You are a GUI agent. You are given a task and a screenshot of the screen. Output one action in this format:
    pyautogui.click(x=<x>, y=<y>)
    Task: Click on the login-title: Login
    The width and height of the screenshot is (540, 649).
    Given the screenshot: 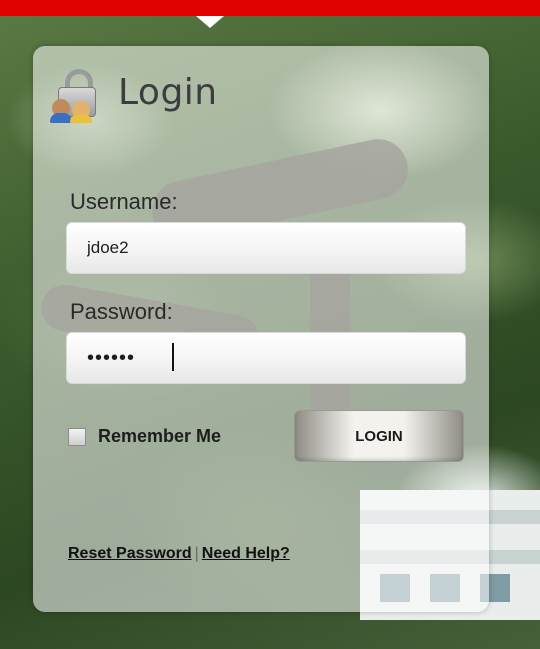 What is the action you would take?
    pyautogui.click(x=168, y=92)
    